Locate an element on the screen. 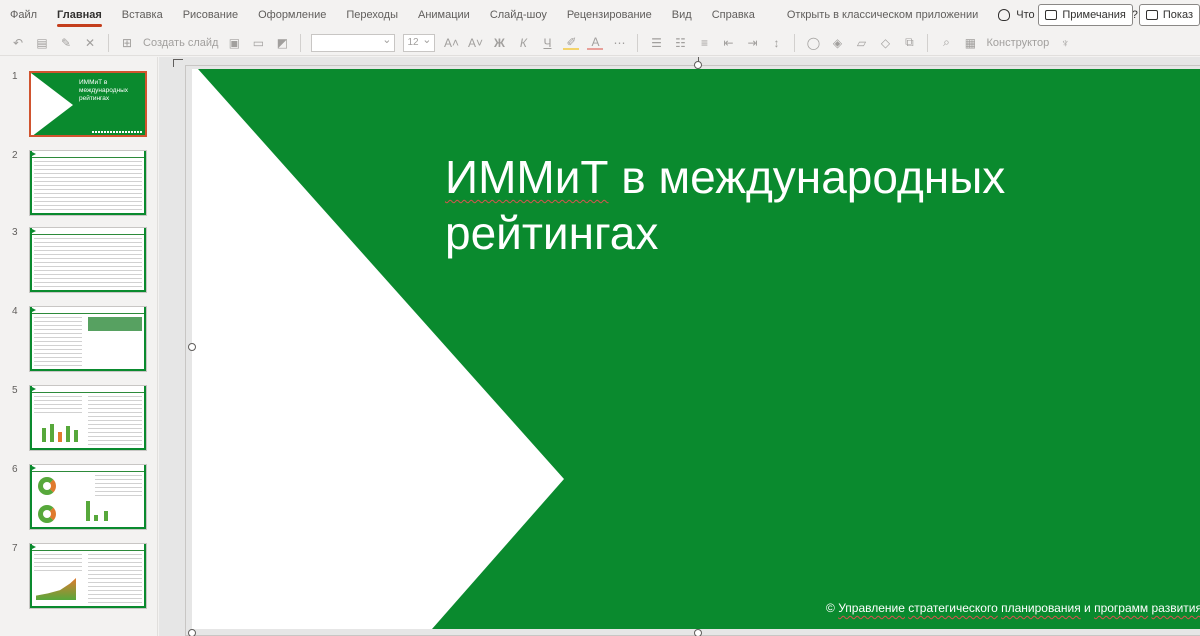  tab-design: Оформление is located at coordinates (292, 15).